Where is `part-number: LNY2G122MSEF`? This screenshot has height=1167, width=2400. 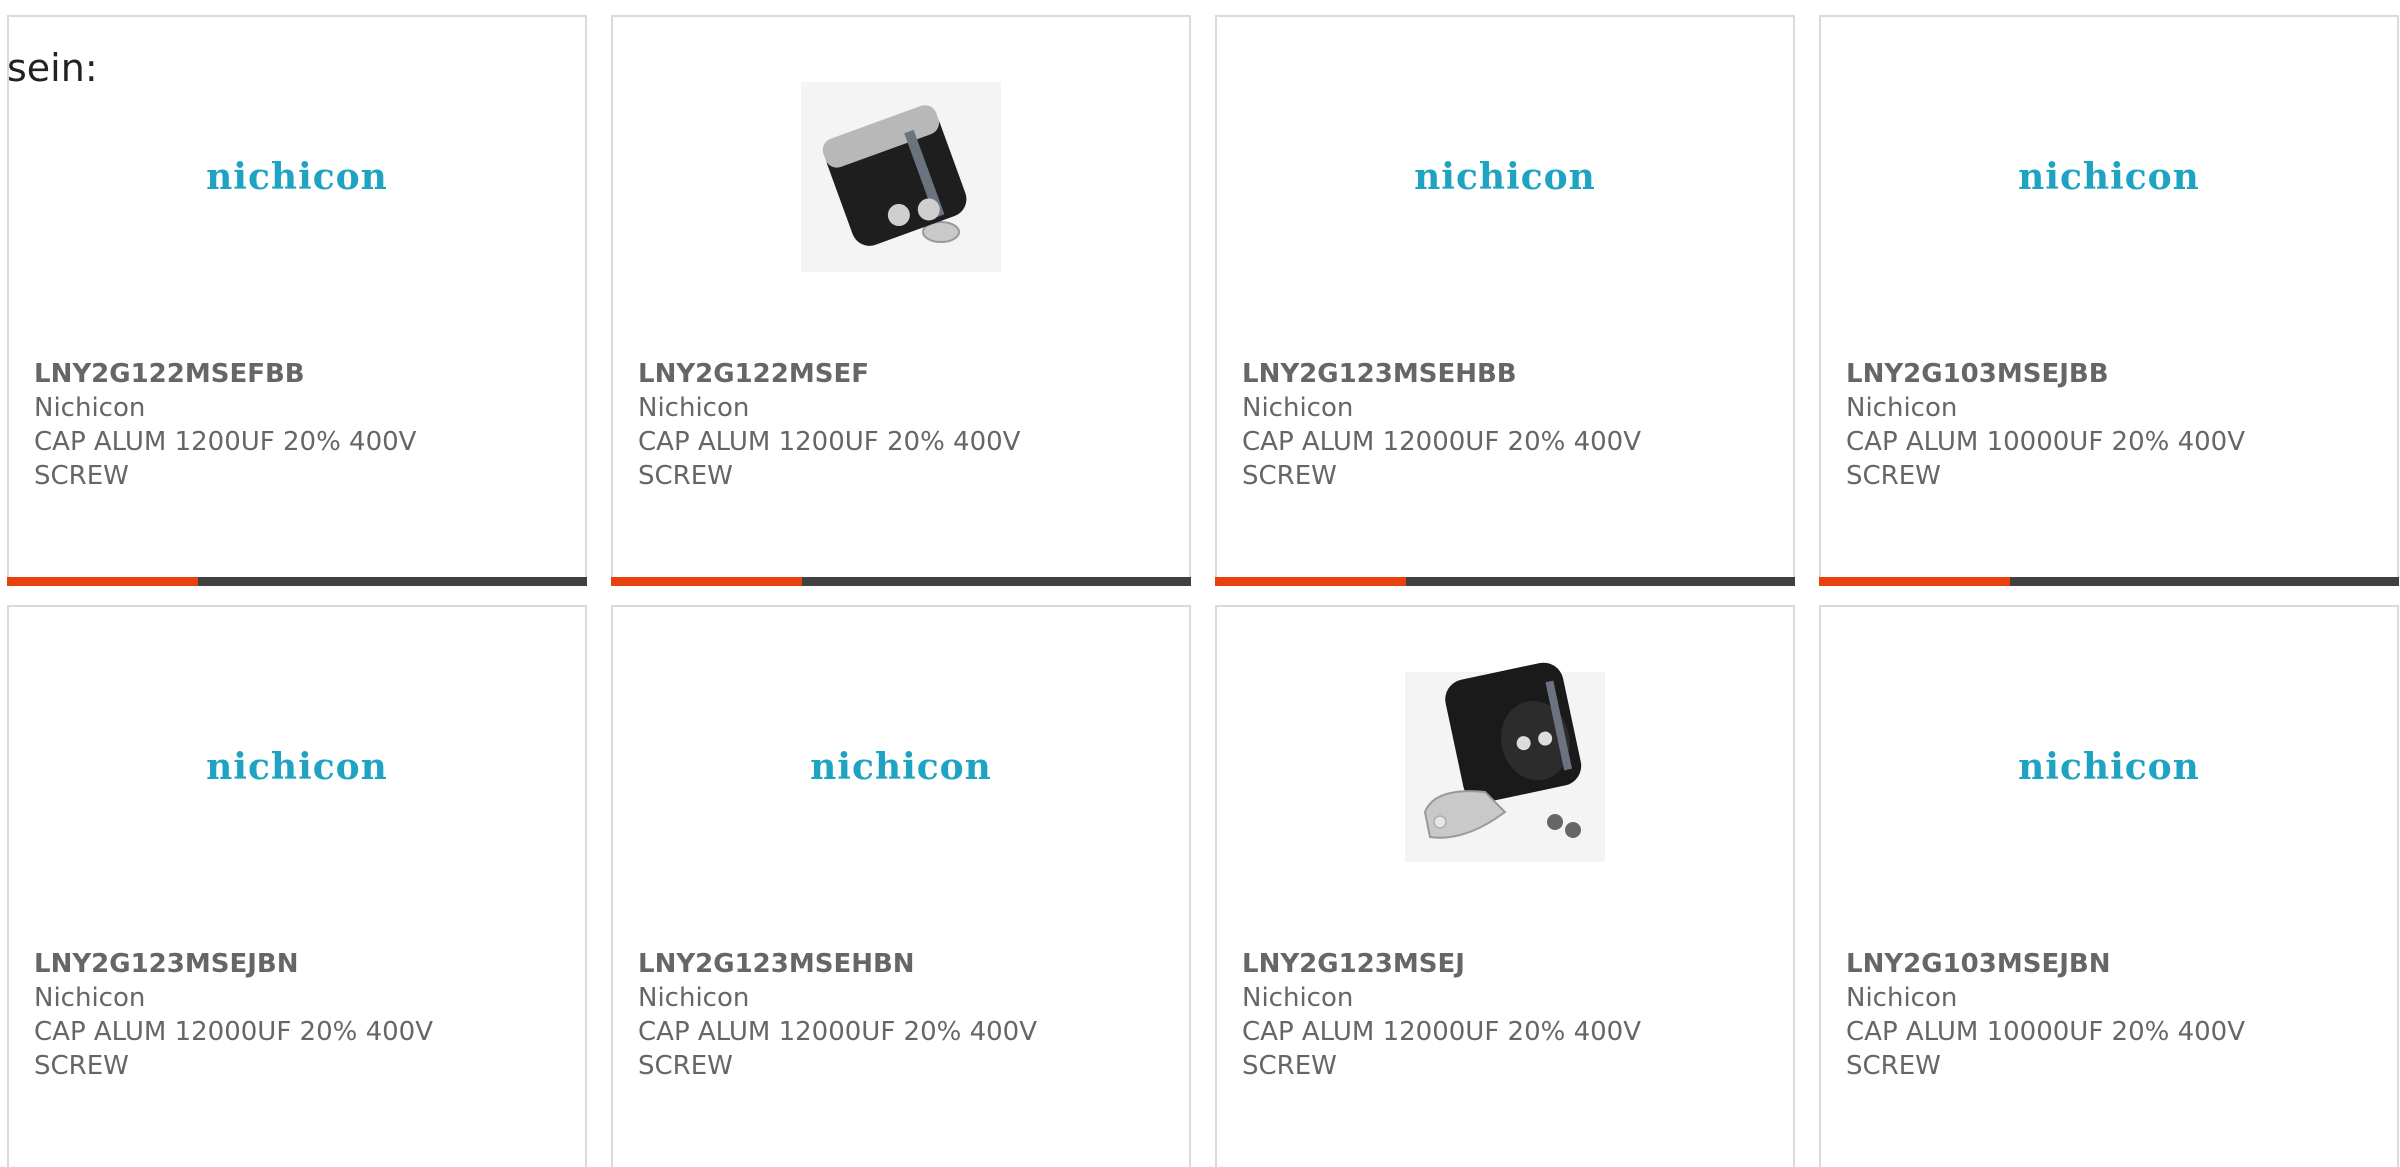
part-number: LNY2G122MSEF is located at coordinates (903, 374).